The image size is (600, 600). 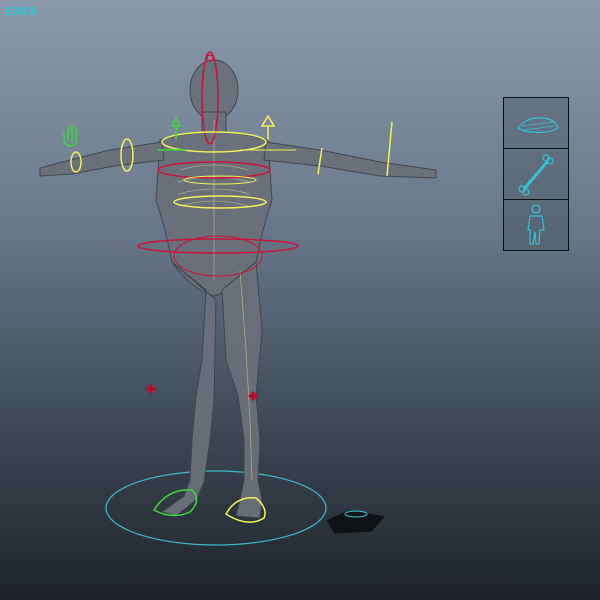 I want to click on rig-logo-text: ЕЗКЯ, so click(x=20, y=11).